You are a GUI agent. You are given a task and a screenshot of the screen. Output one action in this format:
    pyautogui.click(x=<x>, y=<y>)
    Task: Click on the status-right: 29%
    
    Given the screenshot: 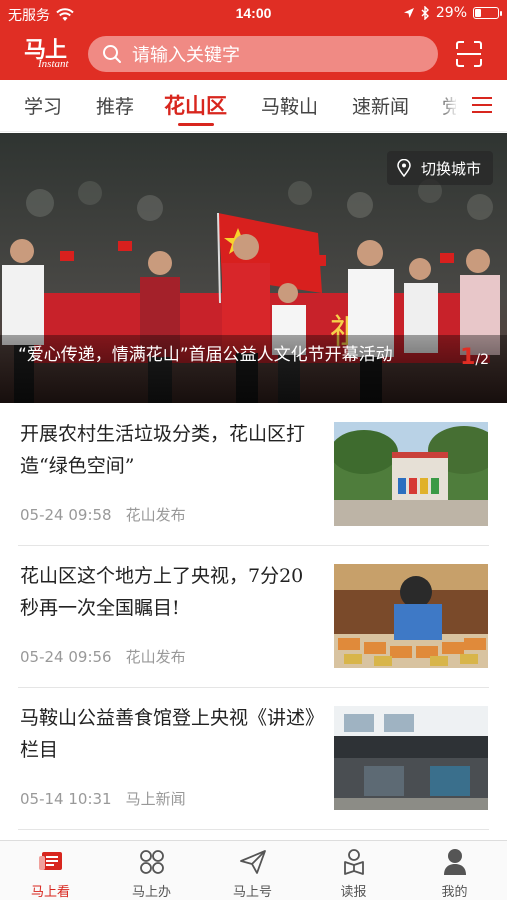 What is the action you would take?
    pyautogui.click(x=452, y=13)
    